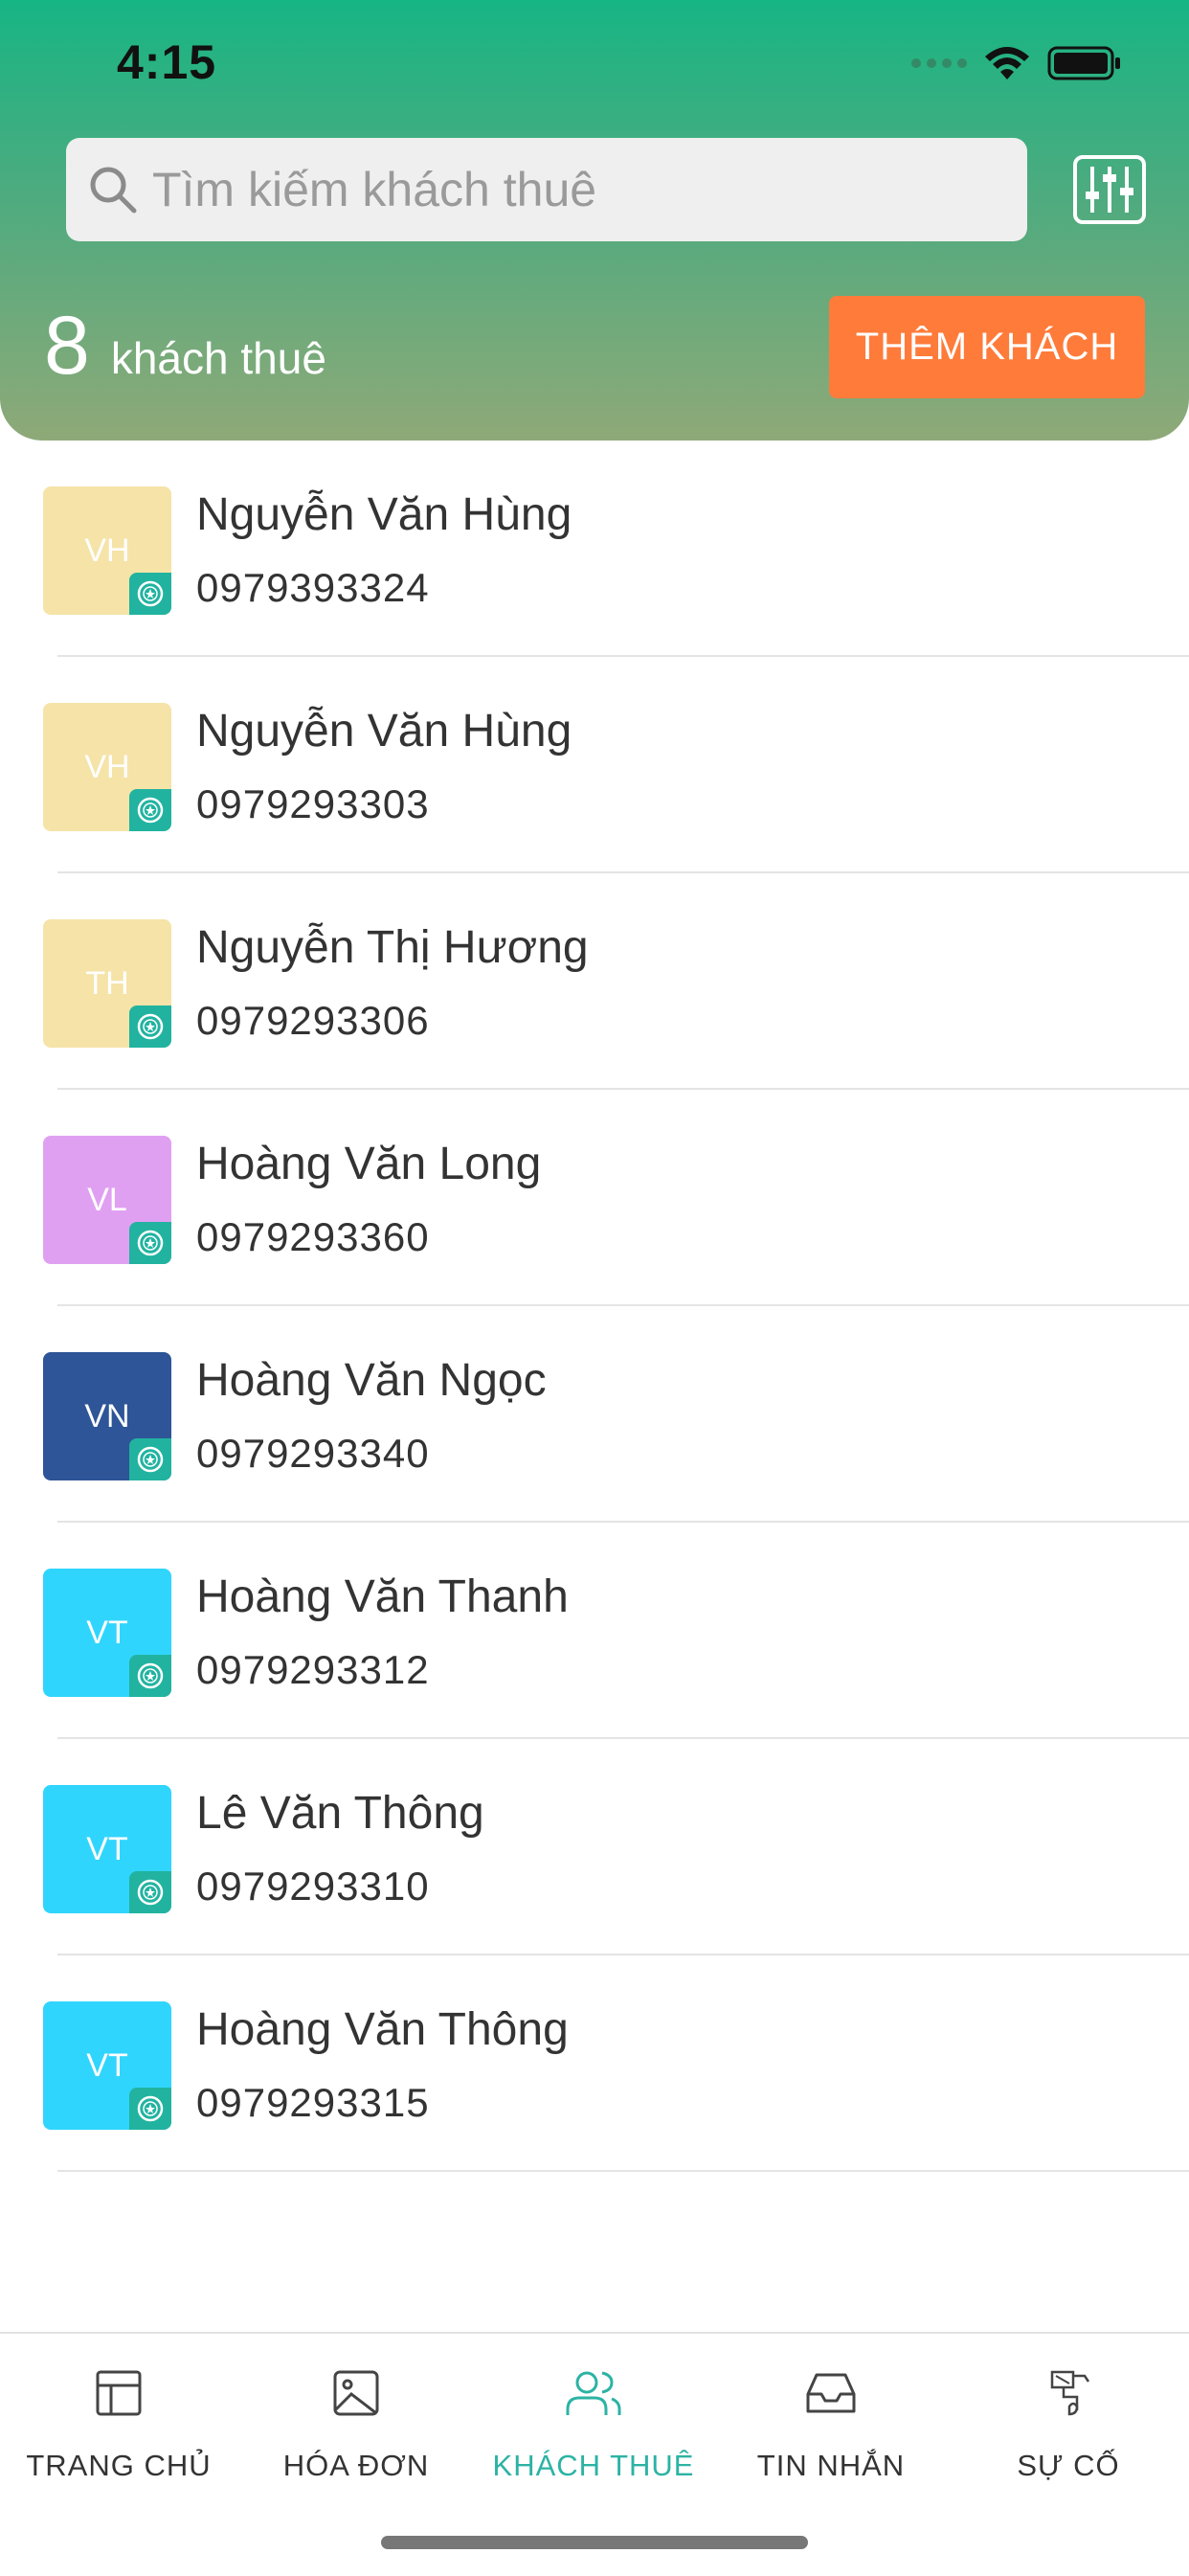 This screenshot has height=2576, width=1189. What do you see at coordinates (594, 1847) in the screenshot?
I see `tenant-row: VT Lê Văn Thông 0979293310` at bounding box center [594, 1847].